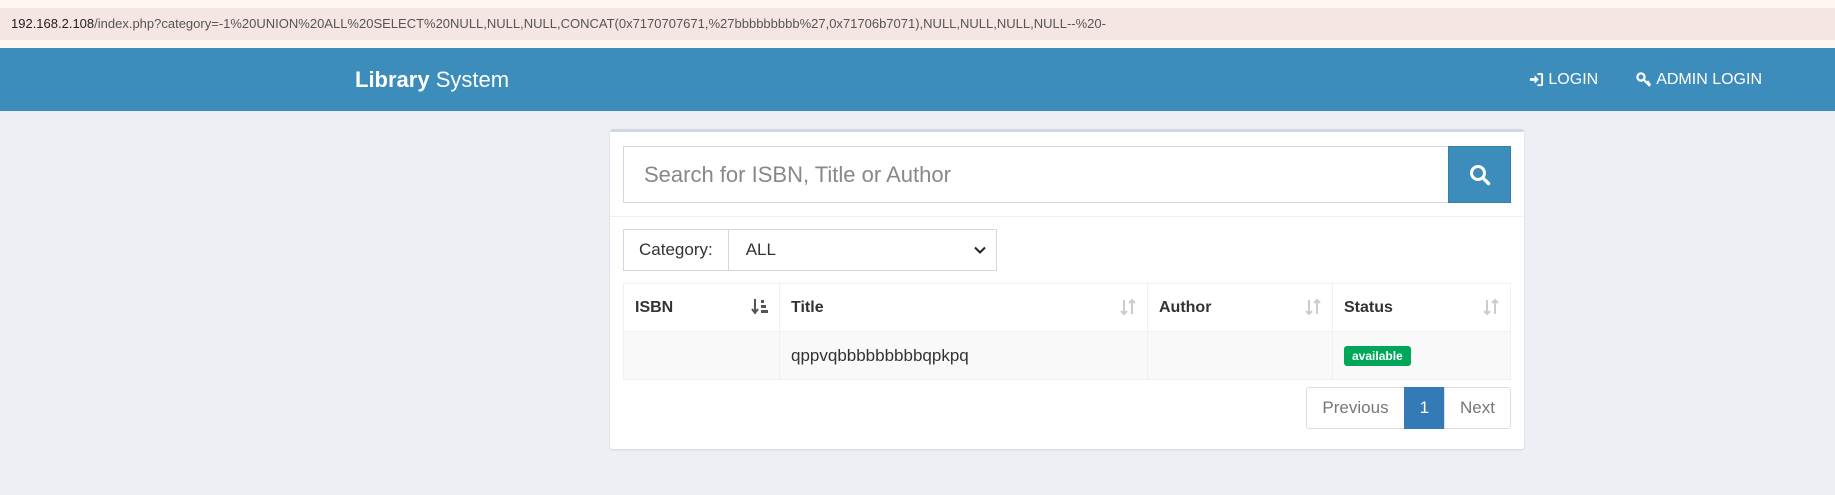 This screenshot has width=1835, height=495. What do you see at coordinates (917, 79) in the screenshot?
I see `top-navbar: Library System LOGIN ADMIN LOGIN` at bounding box center [917, 79].